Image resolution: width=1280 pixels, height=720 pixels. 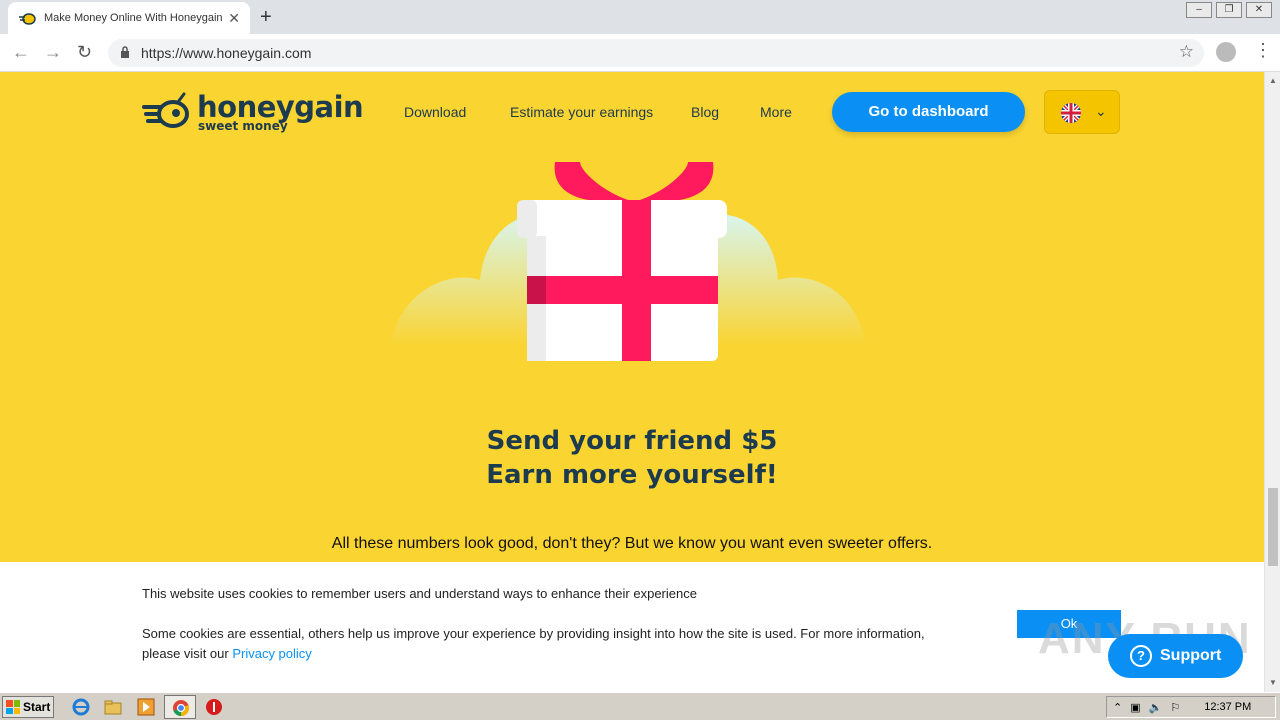 I want to click on browser-toolbar: ← → ↻ https://www.honeygain.com ☆ ⋮, so click(x=640, y=53).